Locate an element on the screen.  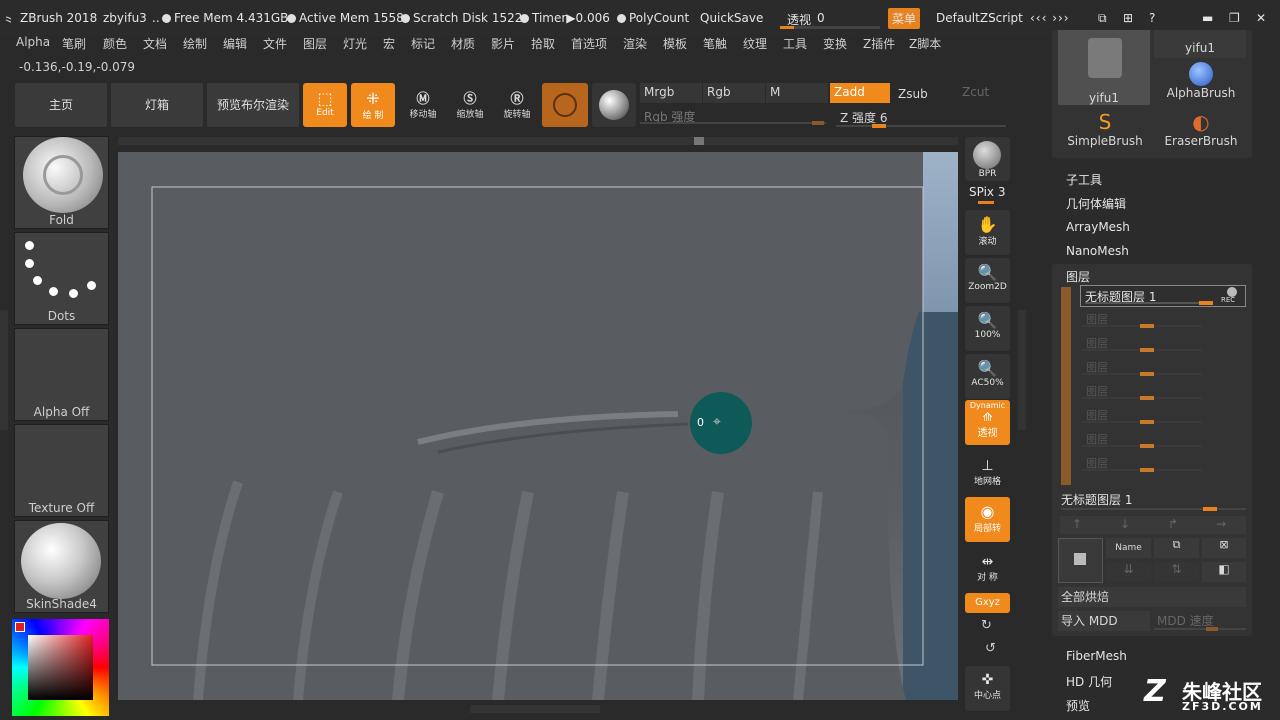
draw-button: ⁜ 绘 制 is located at coordinates (373, 105).